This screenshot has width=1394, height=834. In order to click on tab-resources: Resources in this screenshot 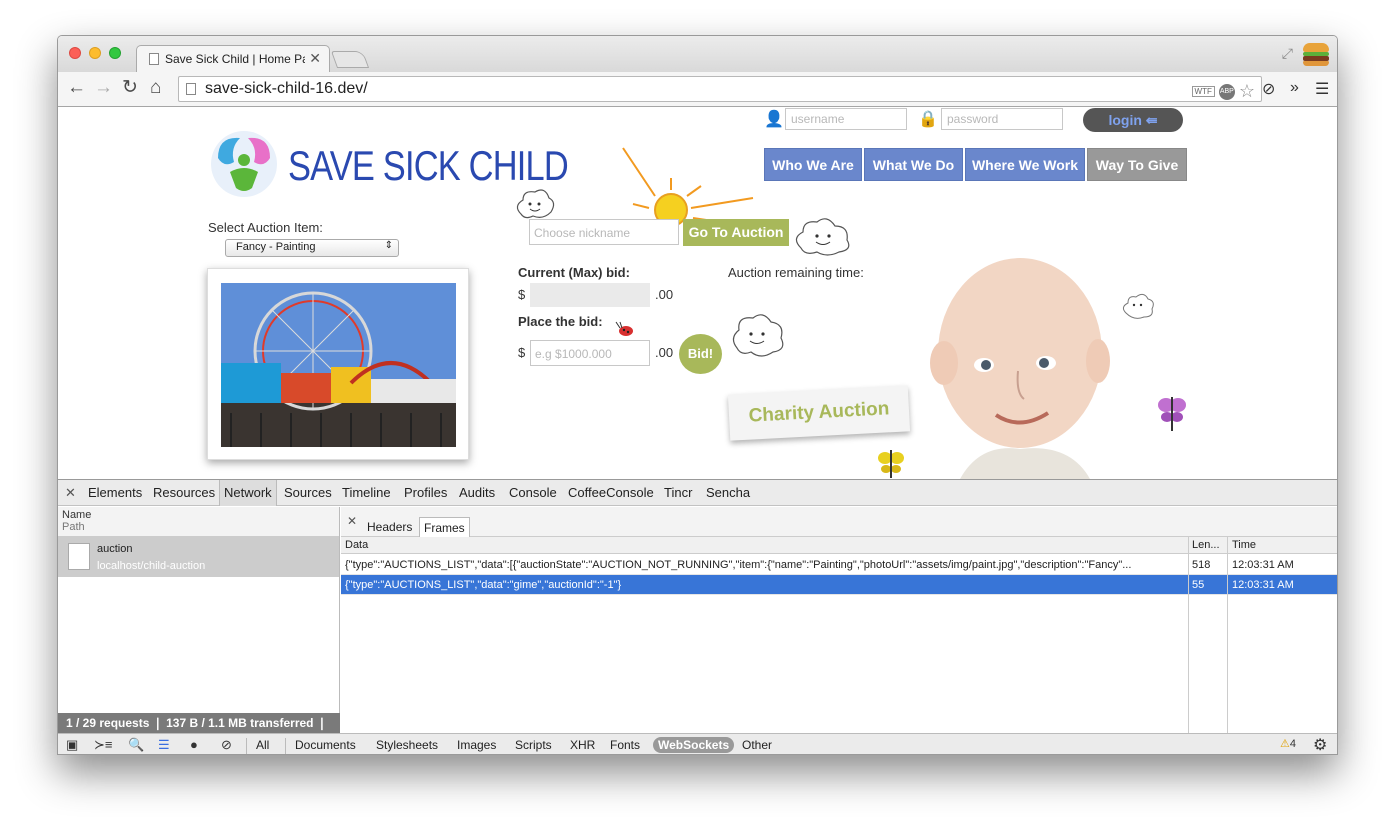, I will do `click(184, 493)`.